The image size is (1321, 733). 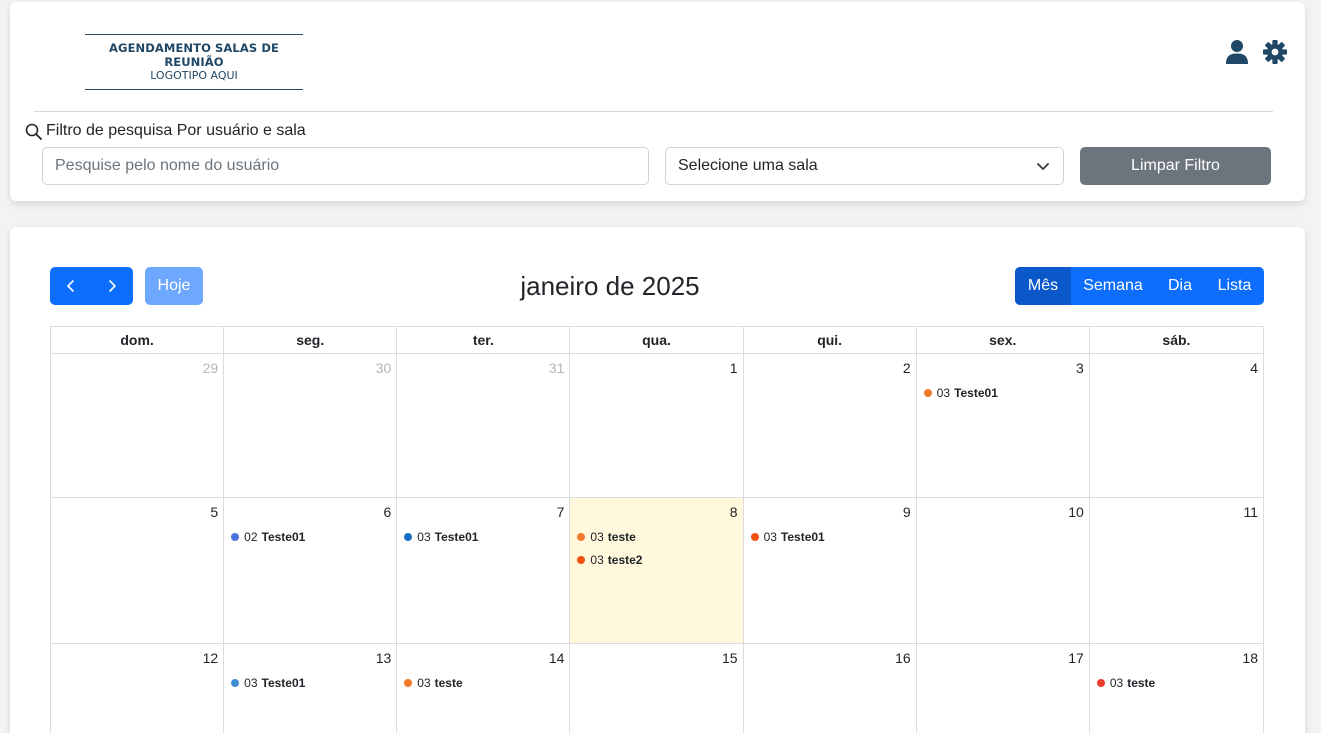 I want to click on weekday-label: qui., so click(x=830, y=340).